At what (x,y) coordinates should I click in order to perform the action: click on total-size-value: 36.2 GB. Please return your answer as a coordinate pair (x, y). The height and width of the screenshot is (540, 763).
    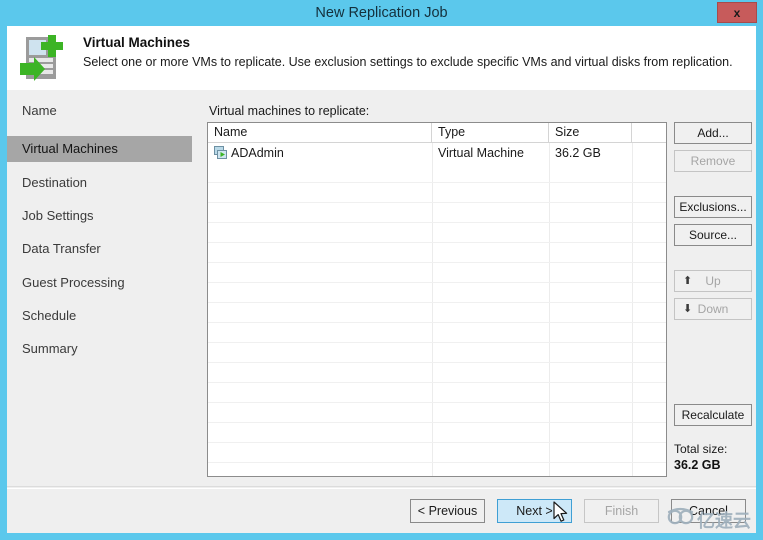
    Looking at the image, I should click on (697, 465).